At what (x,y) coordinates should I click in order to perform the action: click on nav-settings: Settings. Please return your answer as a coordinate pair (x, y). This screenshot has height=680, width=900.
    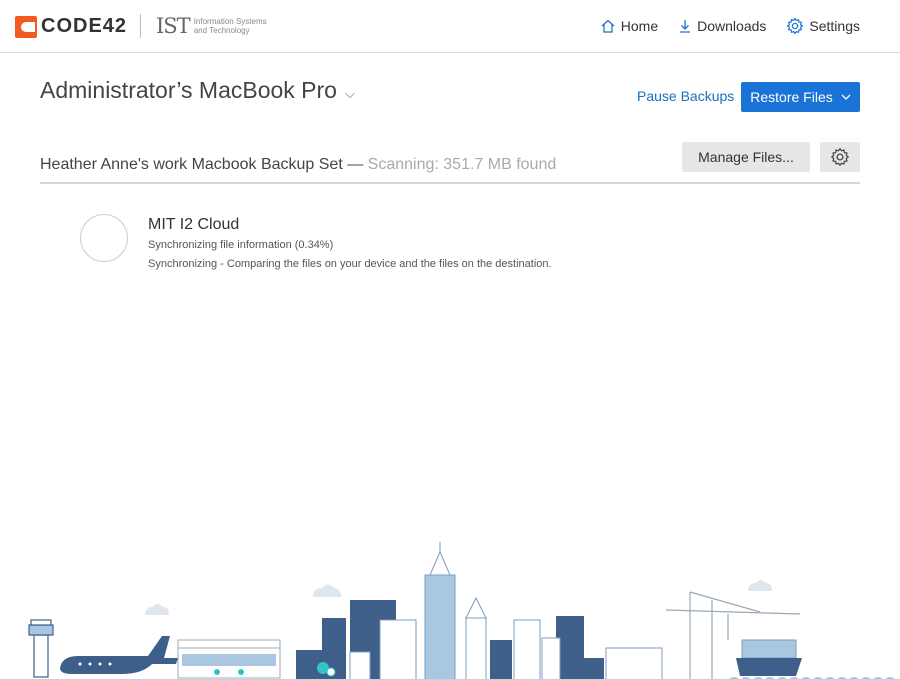
    Looking at the image, I should click on (823, 26).